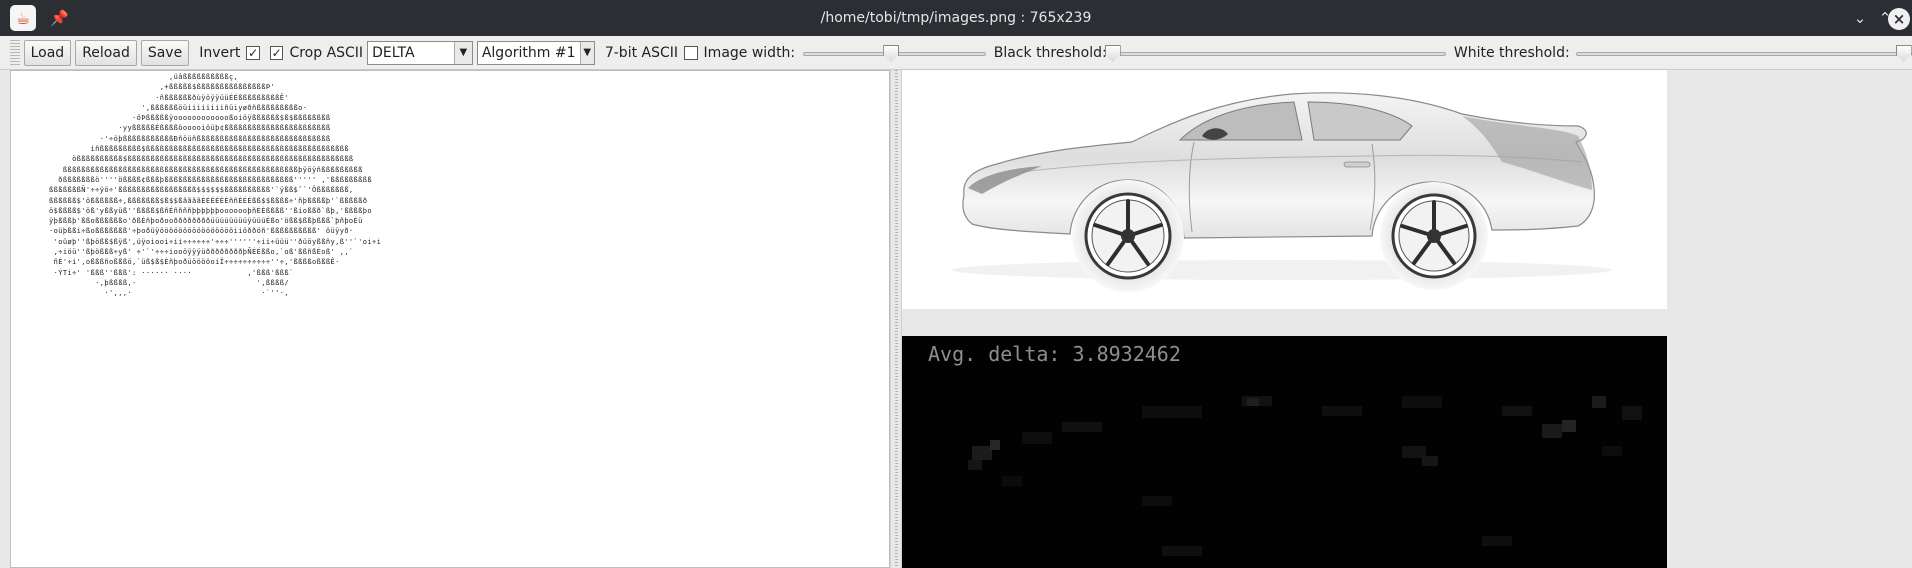 The height and width of the screenshot is (568, 1912). I want to click on car-image-icon, so click(1282, 192).